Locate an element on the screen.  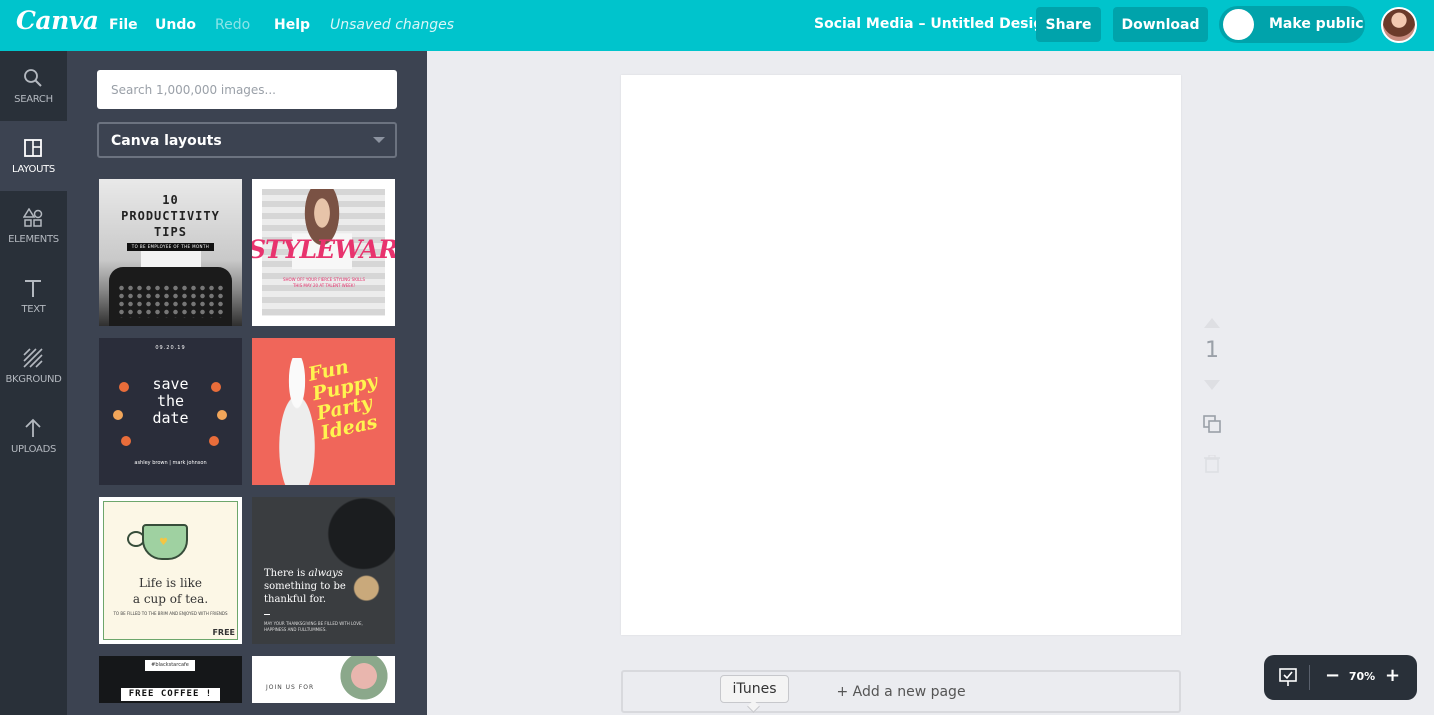
redo-button: Redo is located at coordinates (232, 25).